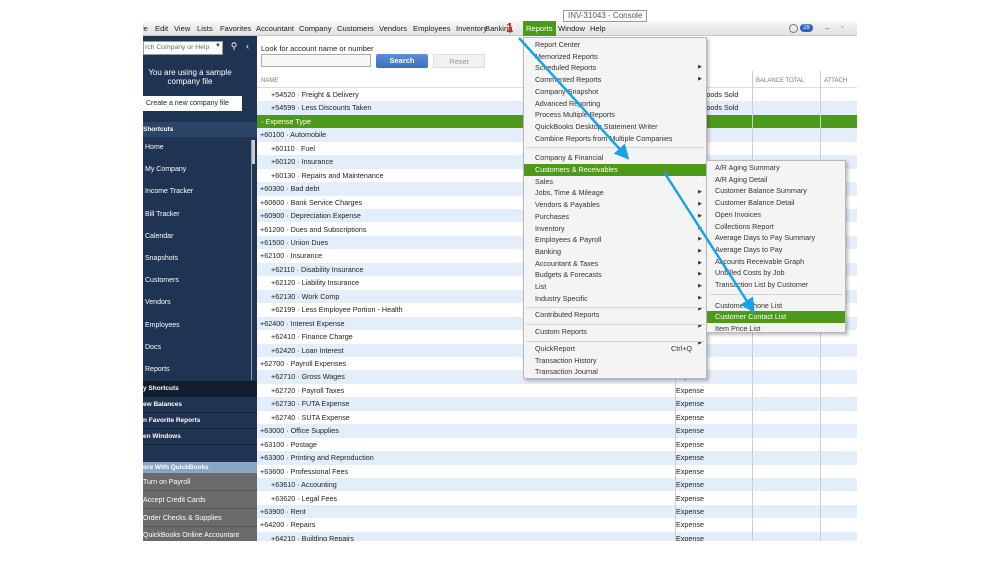 This screenshot has width=999, height=562. Describe the element at coordinates (708, 242) in the screenshot. I see `arrow-to-customer-contact-list` at that location.